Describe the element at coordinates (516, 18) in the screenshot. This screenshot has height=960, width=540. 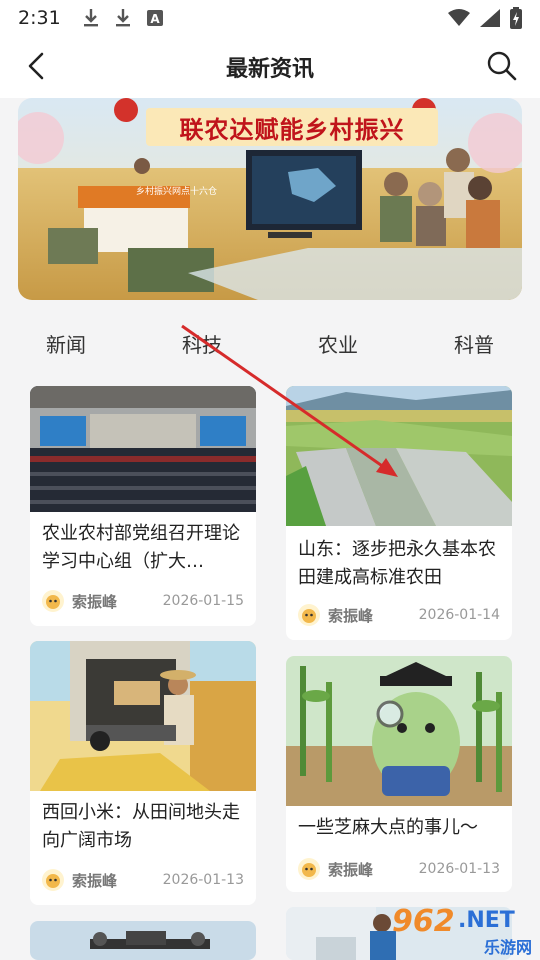
I see `battery-charging-icon` at that location.